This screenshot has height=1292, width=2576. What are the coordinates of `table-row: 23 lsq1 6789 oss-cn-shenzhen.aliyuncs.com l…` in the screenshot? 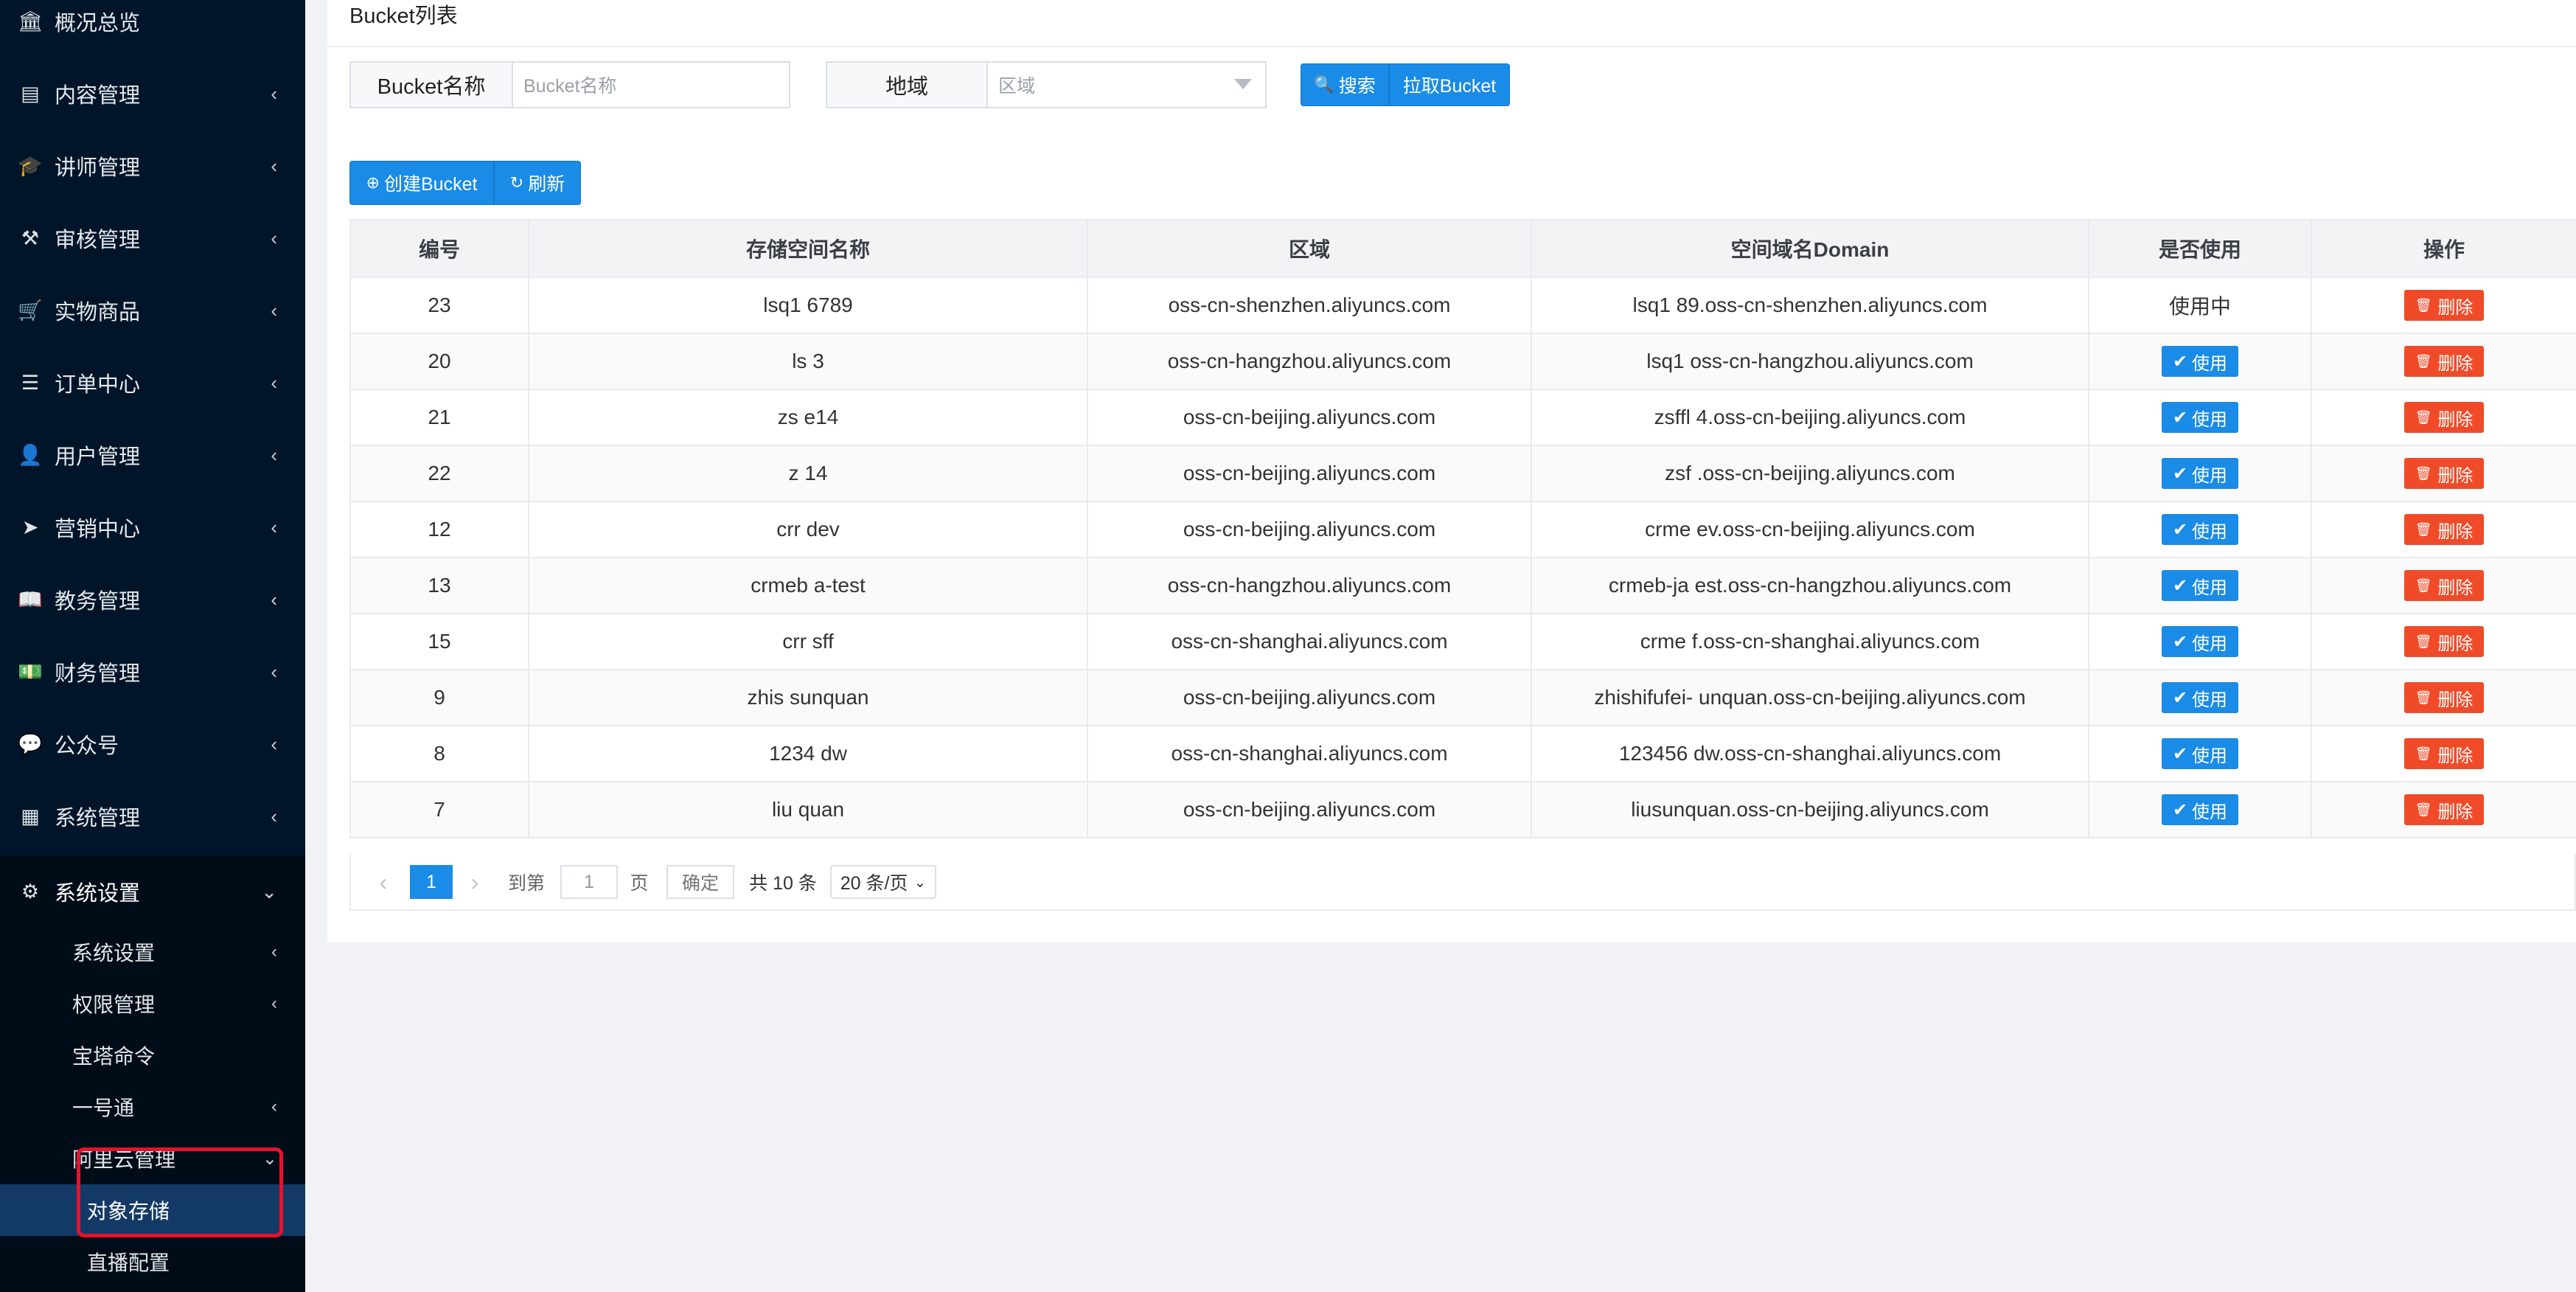 It's located at (1463, 305).